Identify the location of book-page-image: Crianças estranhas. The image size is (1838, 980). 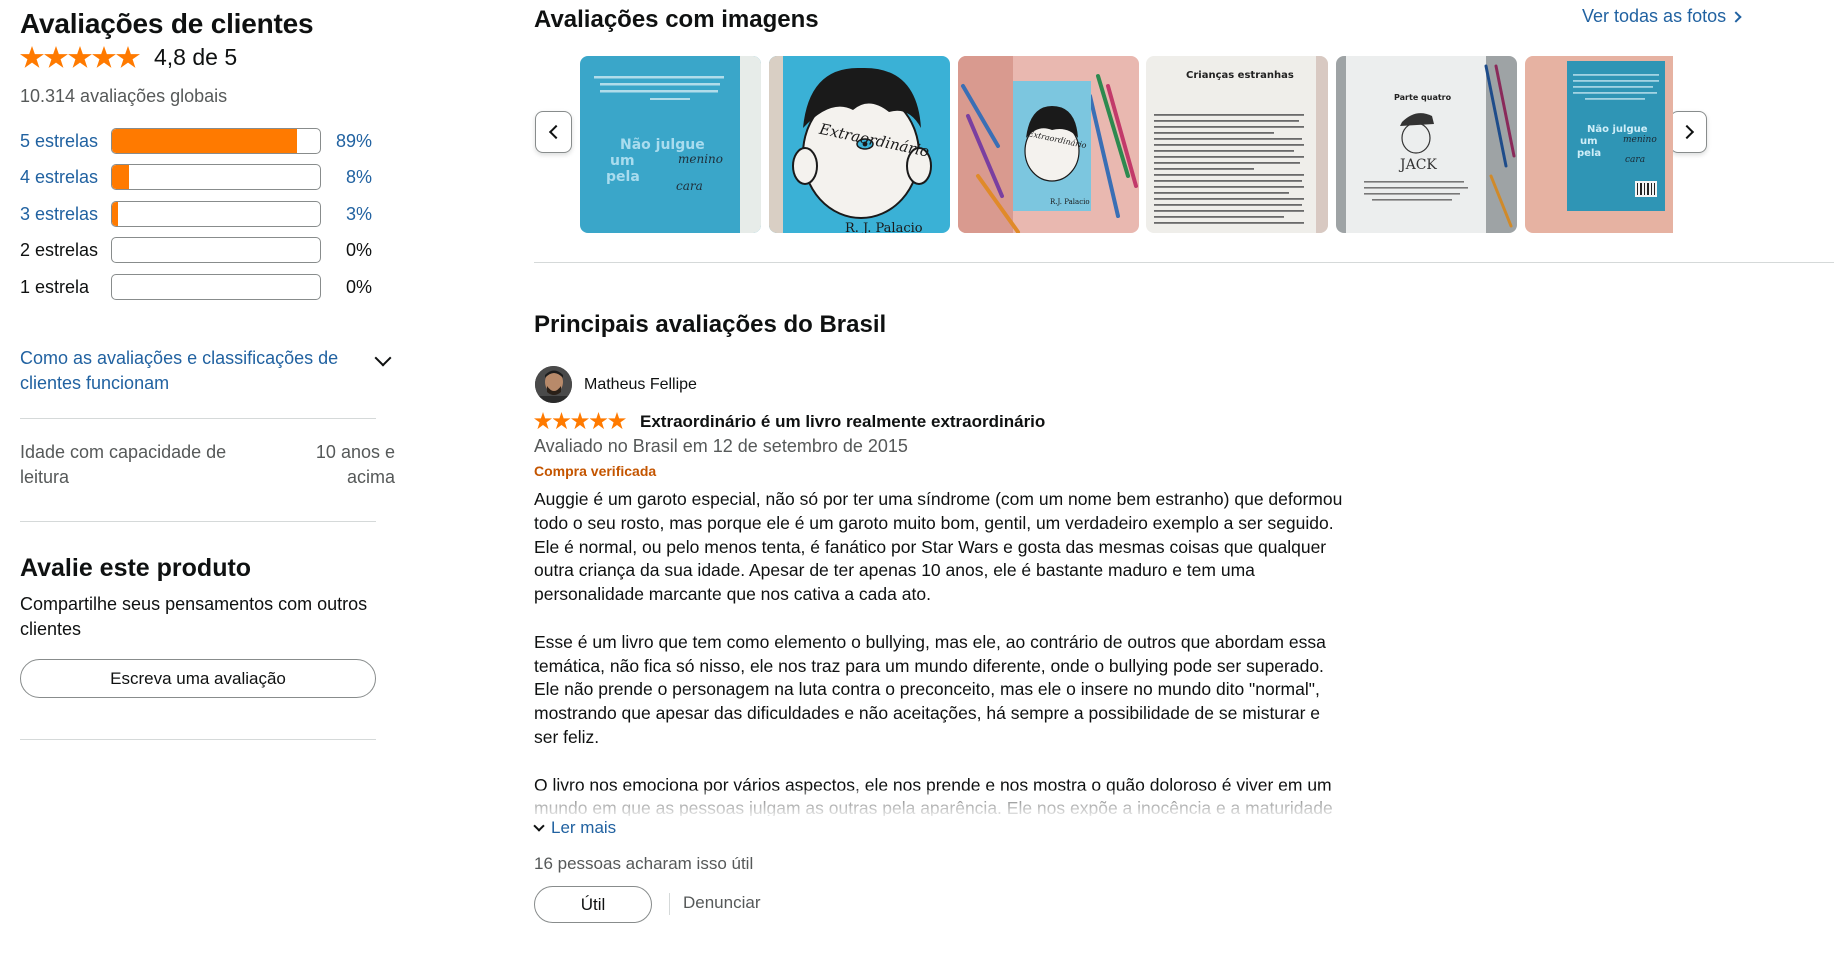
(1237, 144).